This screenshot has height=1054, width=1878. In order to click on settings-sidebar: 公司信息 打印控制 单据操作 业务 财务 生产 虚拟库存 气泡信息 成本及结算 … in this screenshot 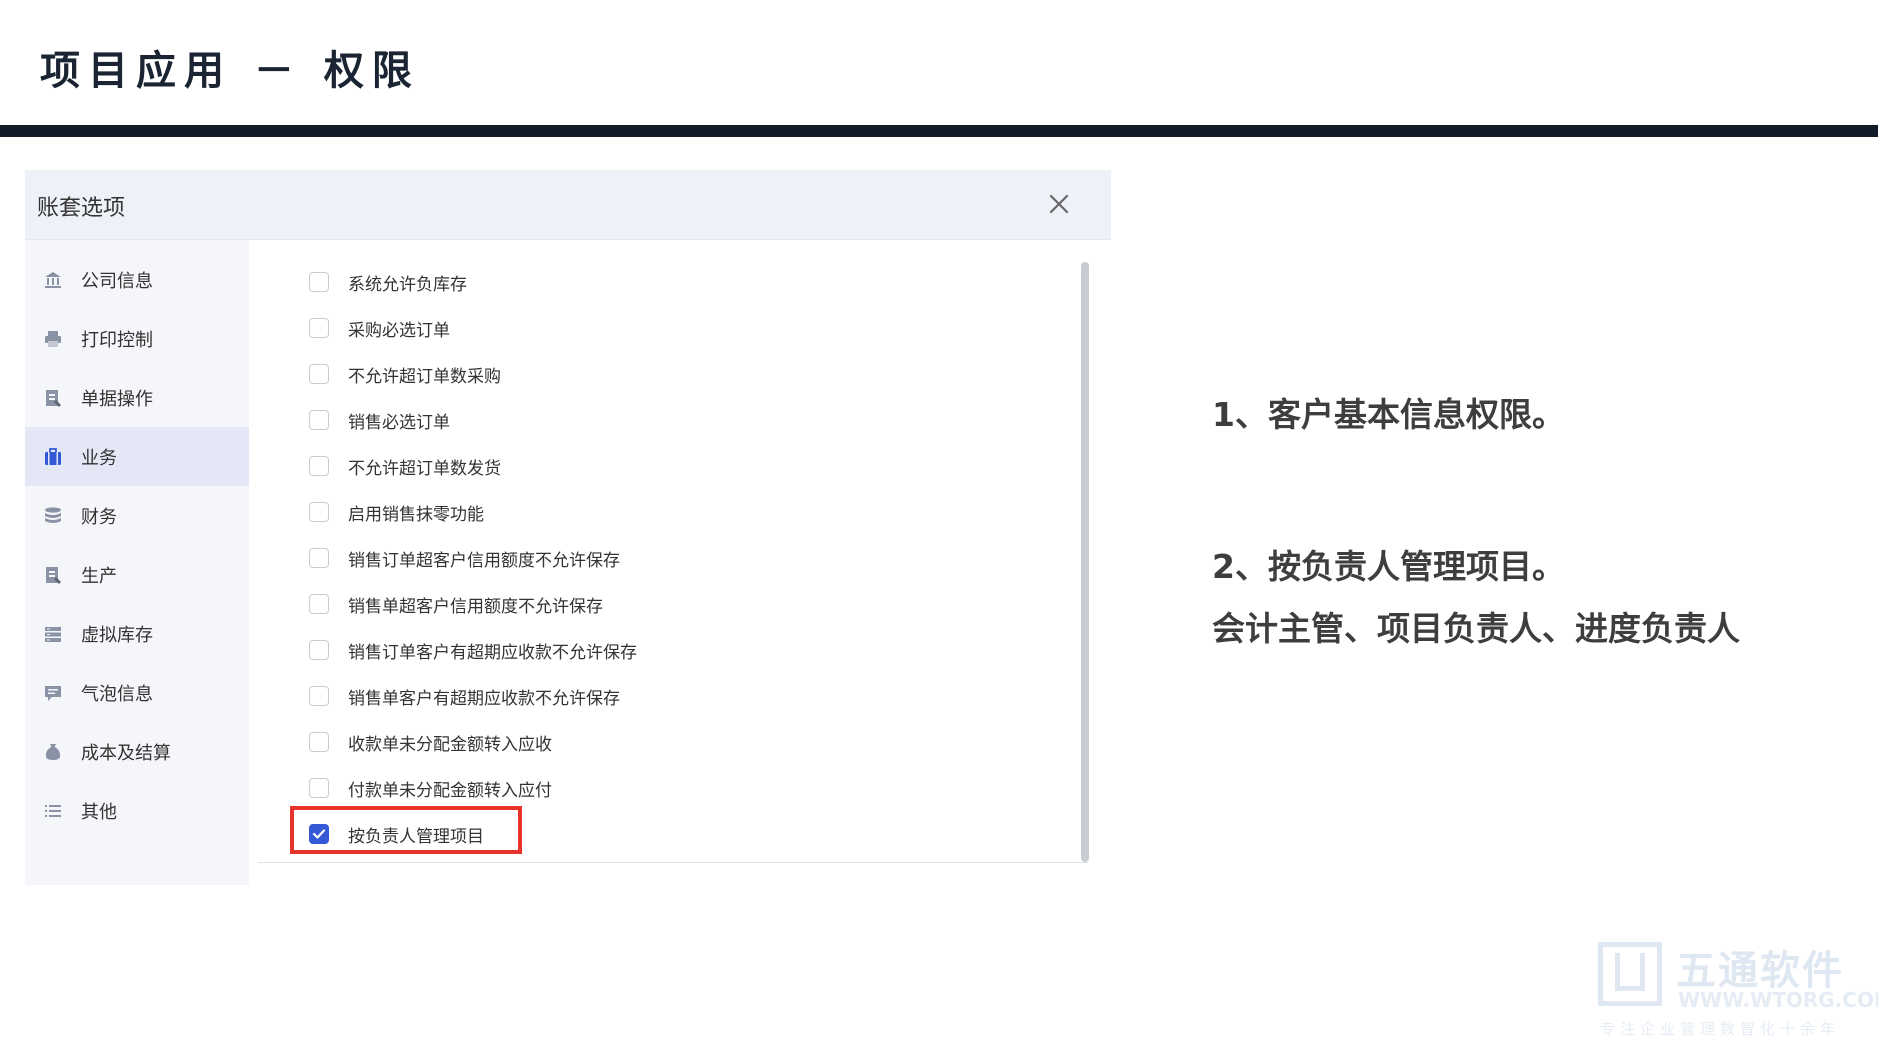, I will do `click(137, 562)`.